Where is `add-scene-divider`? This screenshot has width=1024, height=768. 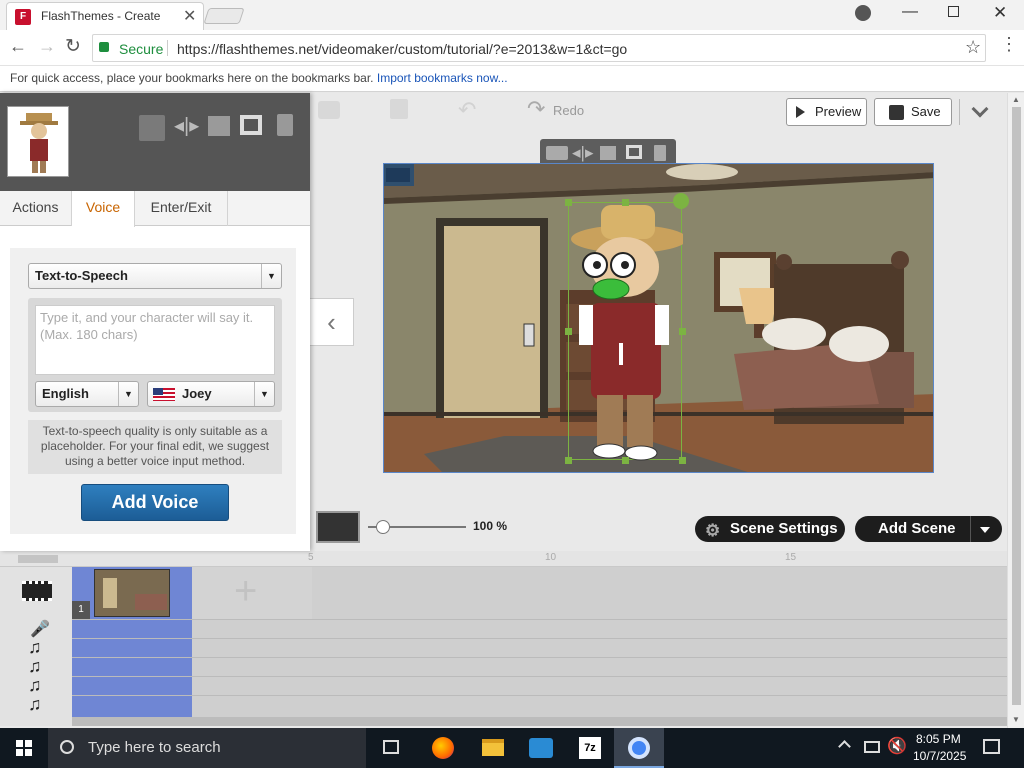 add-scene-divider is located at coordinates (970, 529).